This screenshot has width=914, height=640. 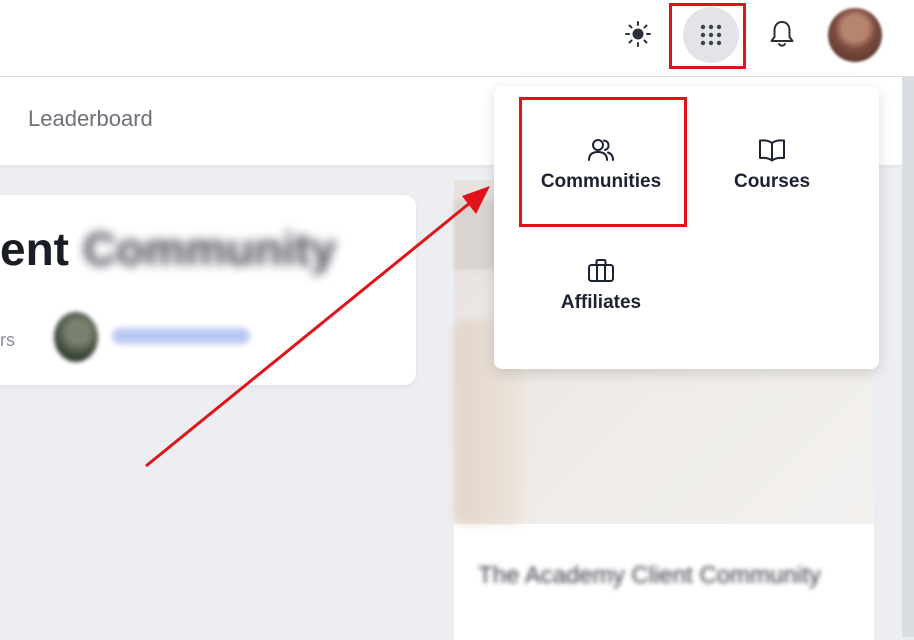 What do you see at coordinates (601, 285) in the screenshot?
I see `menu-item-affiliates: Affiliates` at bounding box center [601, 285].